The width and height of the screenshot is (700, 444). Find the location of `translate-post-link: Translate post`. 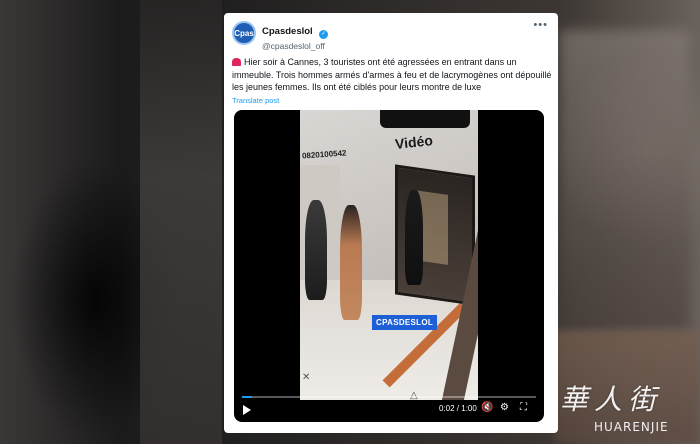

translate-post-link: Translate post is located at coordinates (255, 100).